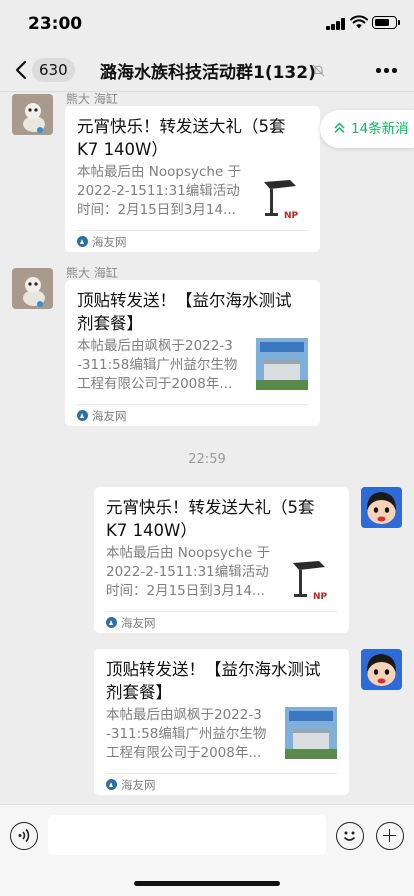 The image size is (414, 896). I want to click on smiley-icon, so click(349, 836).